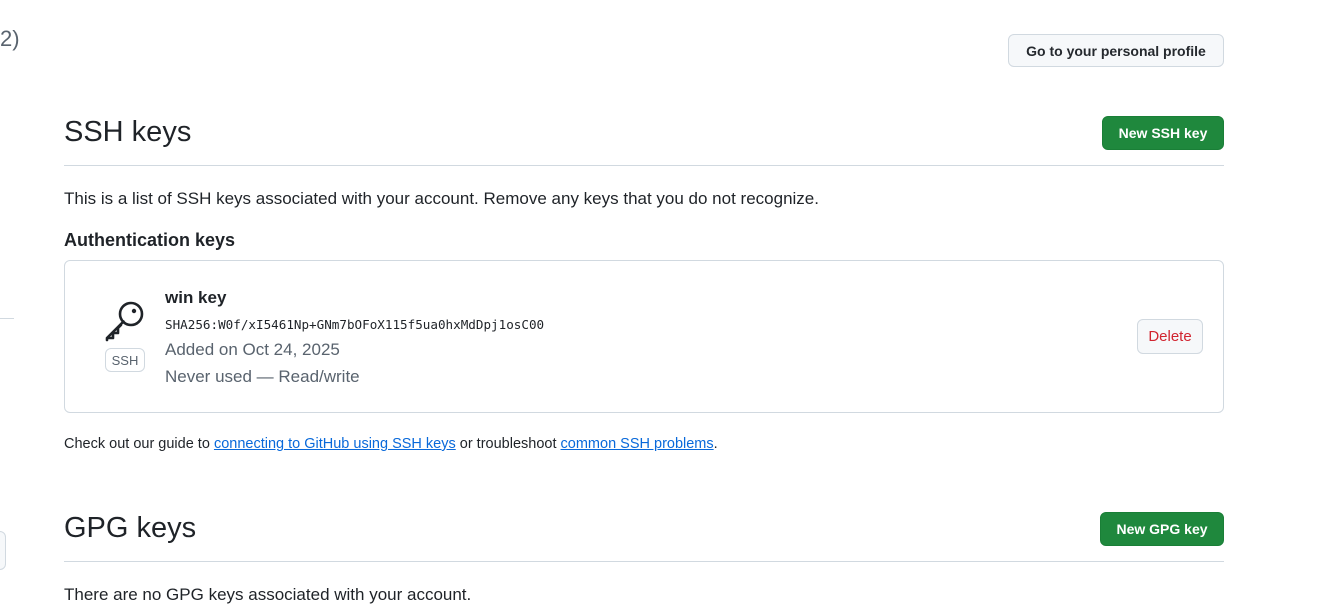 The height and width of the screenshot is (607, 1329). What do you see at coordinates (1163, 133) in the screenshot?
I see `new-ssh-key-button: New SSH key` at bounding box center [1163, 133].